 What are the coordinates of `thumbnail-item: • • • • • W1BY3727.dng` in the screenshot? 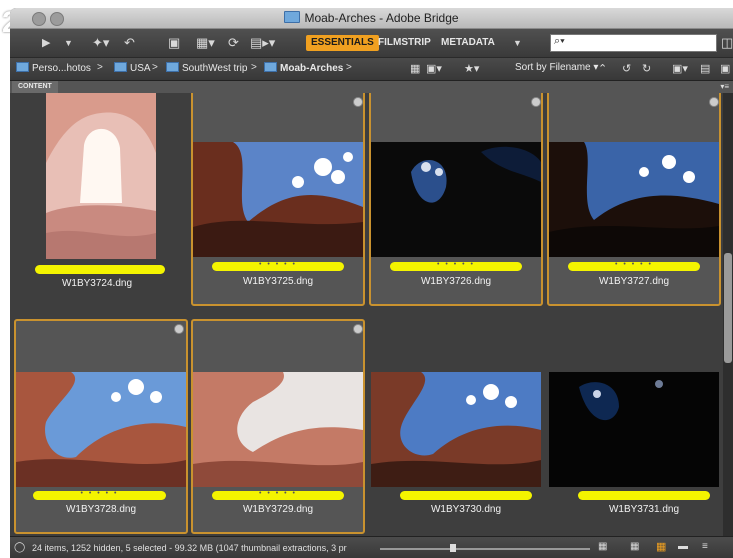 It's located at (634, 199).